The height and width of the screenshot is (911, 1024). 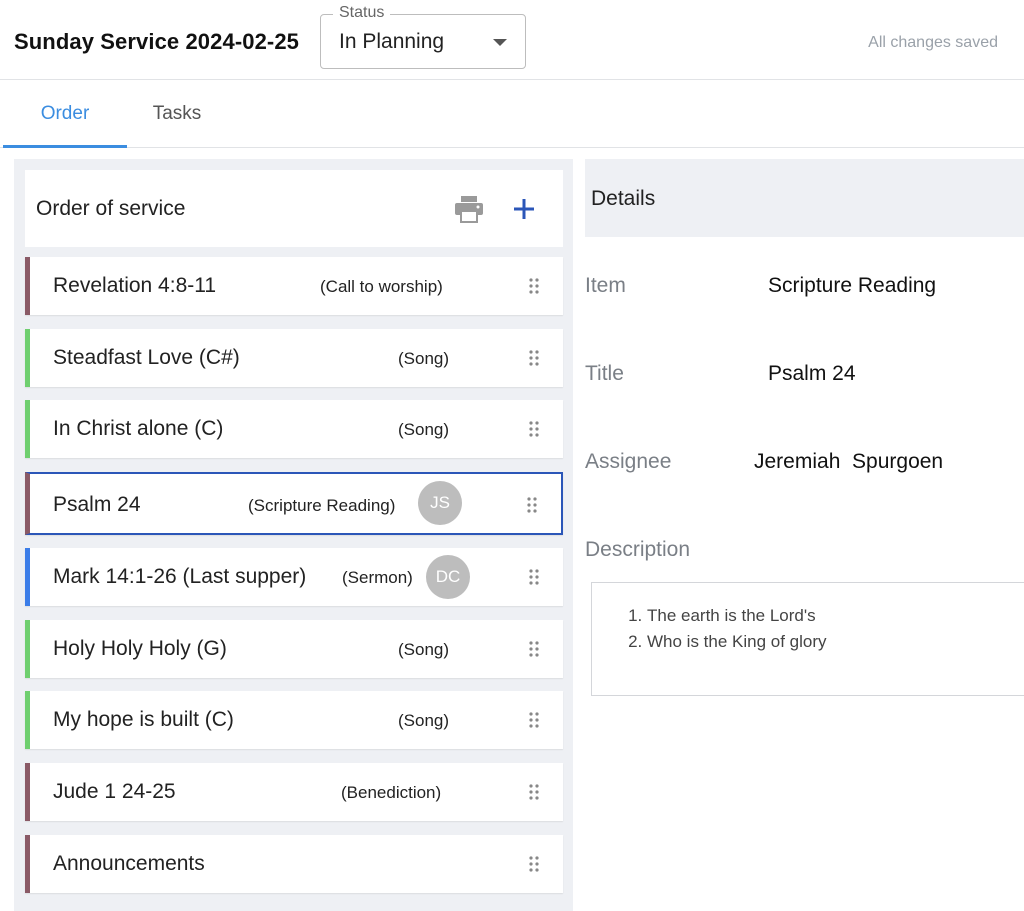 I want to click on service-item: In Christ alone (C) (Song), so click(x=294, y=429).